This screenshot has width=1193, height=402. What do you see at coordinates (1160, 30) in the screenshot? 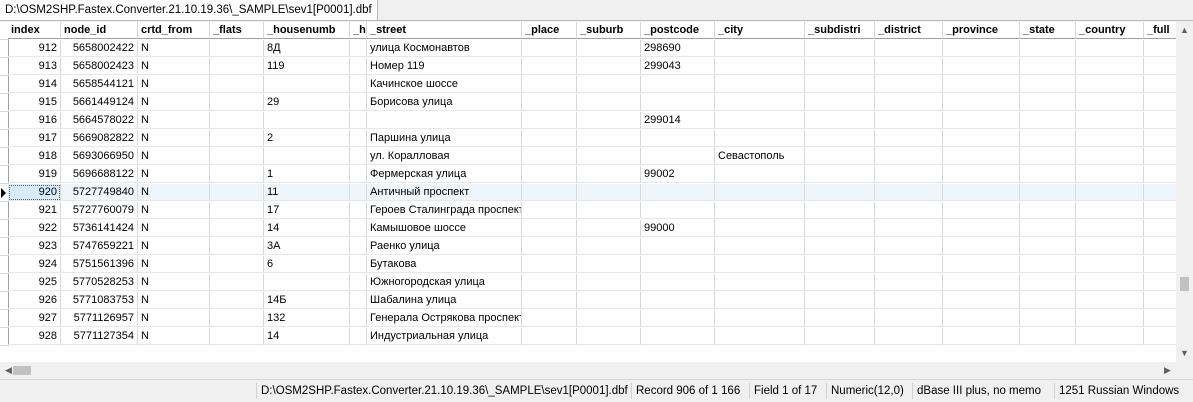
I see `column-header-full: _full` at bounding box center [1160, 30].